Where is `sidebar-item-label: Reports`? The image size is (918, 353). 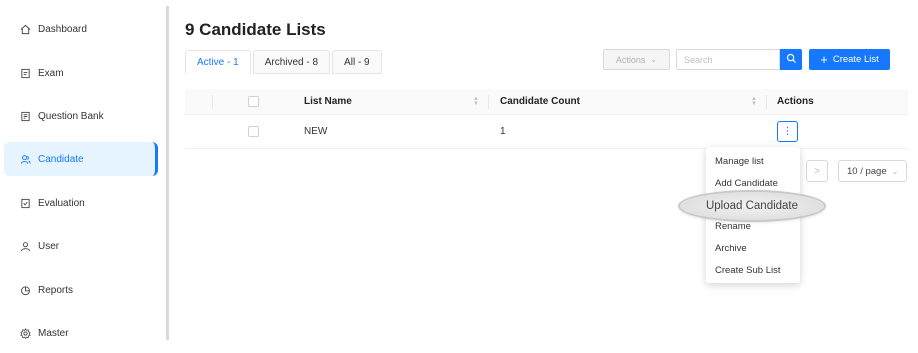 sidebar-item-label: Reports is located at coordinates (56, 290).